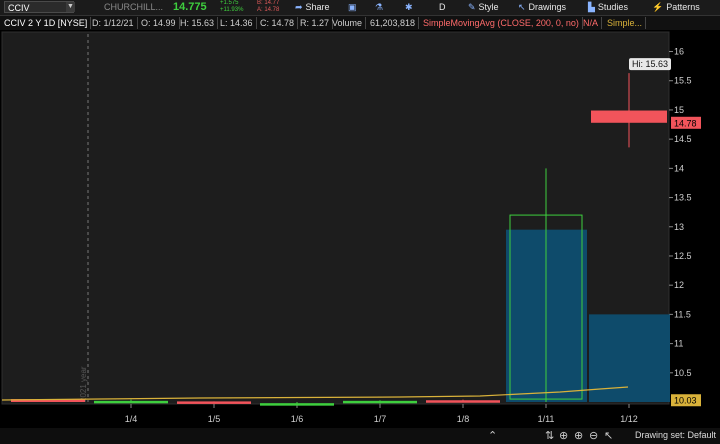 The image size is (720, 444). I want to click on y-tick-label: 13.5, so click(683, 198).